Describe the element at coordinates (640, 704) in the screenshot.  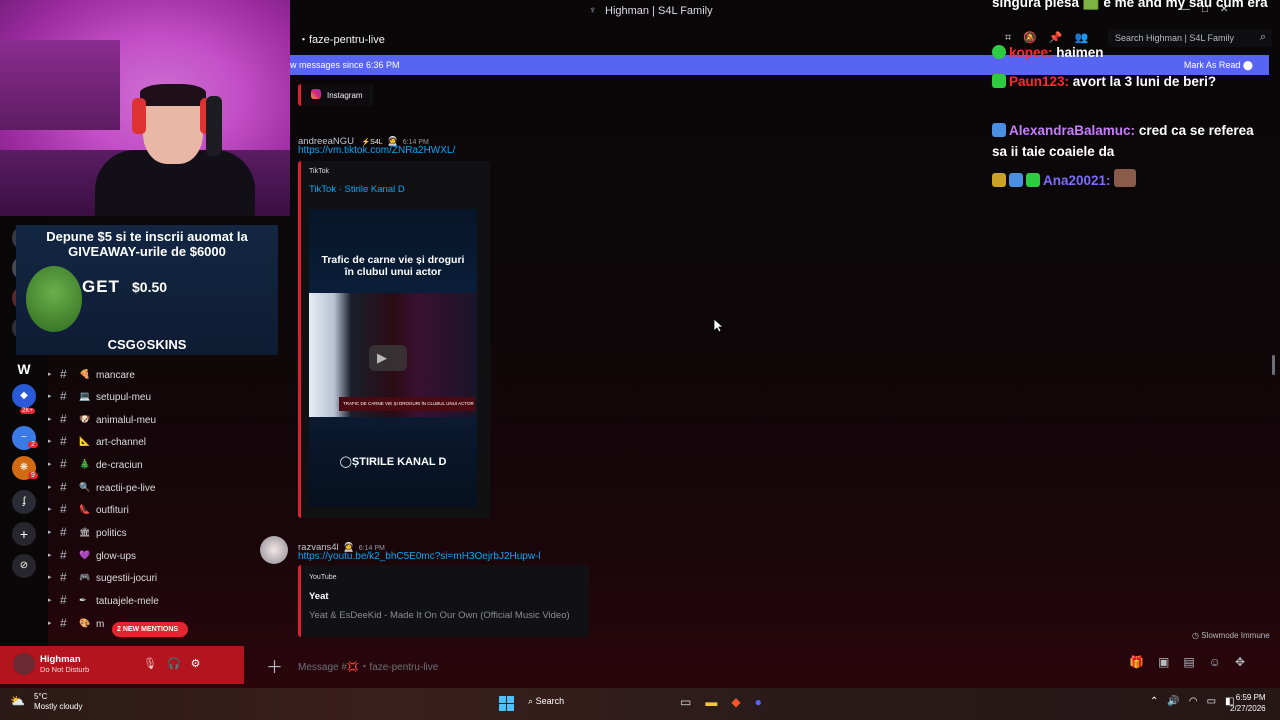
I see `taskbar` at that location.